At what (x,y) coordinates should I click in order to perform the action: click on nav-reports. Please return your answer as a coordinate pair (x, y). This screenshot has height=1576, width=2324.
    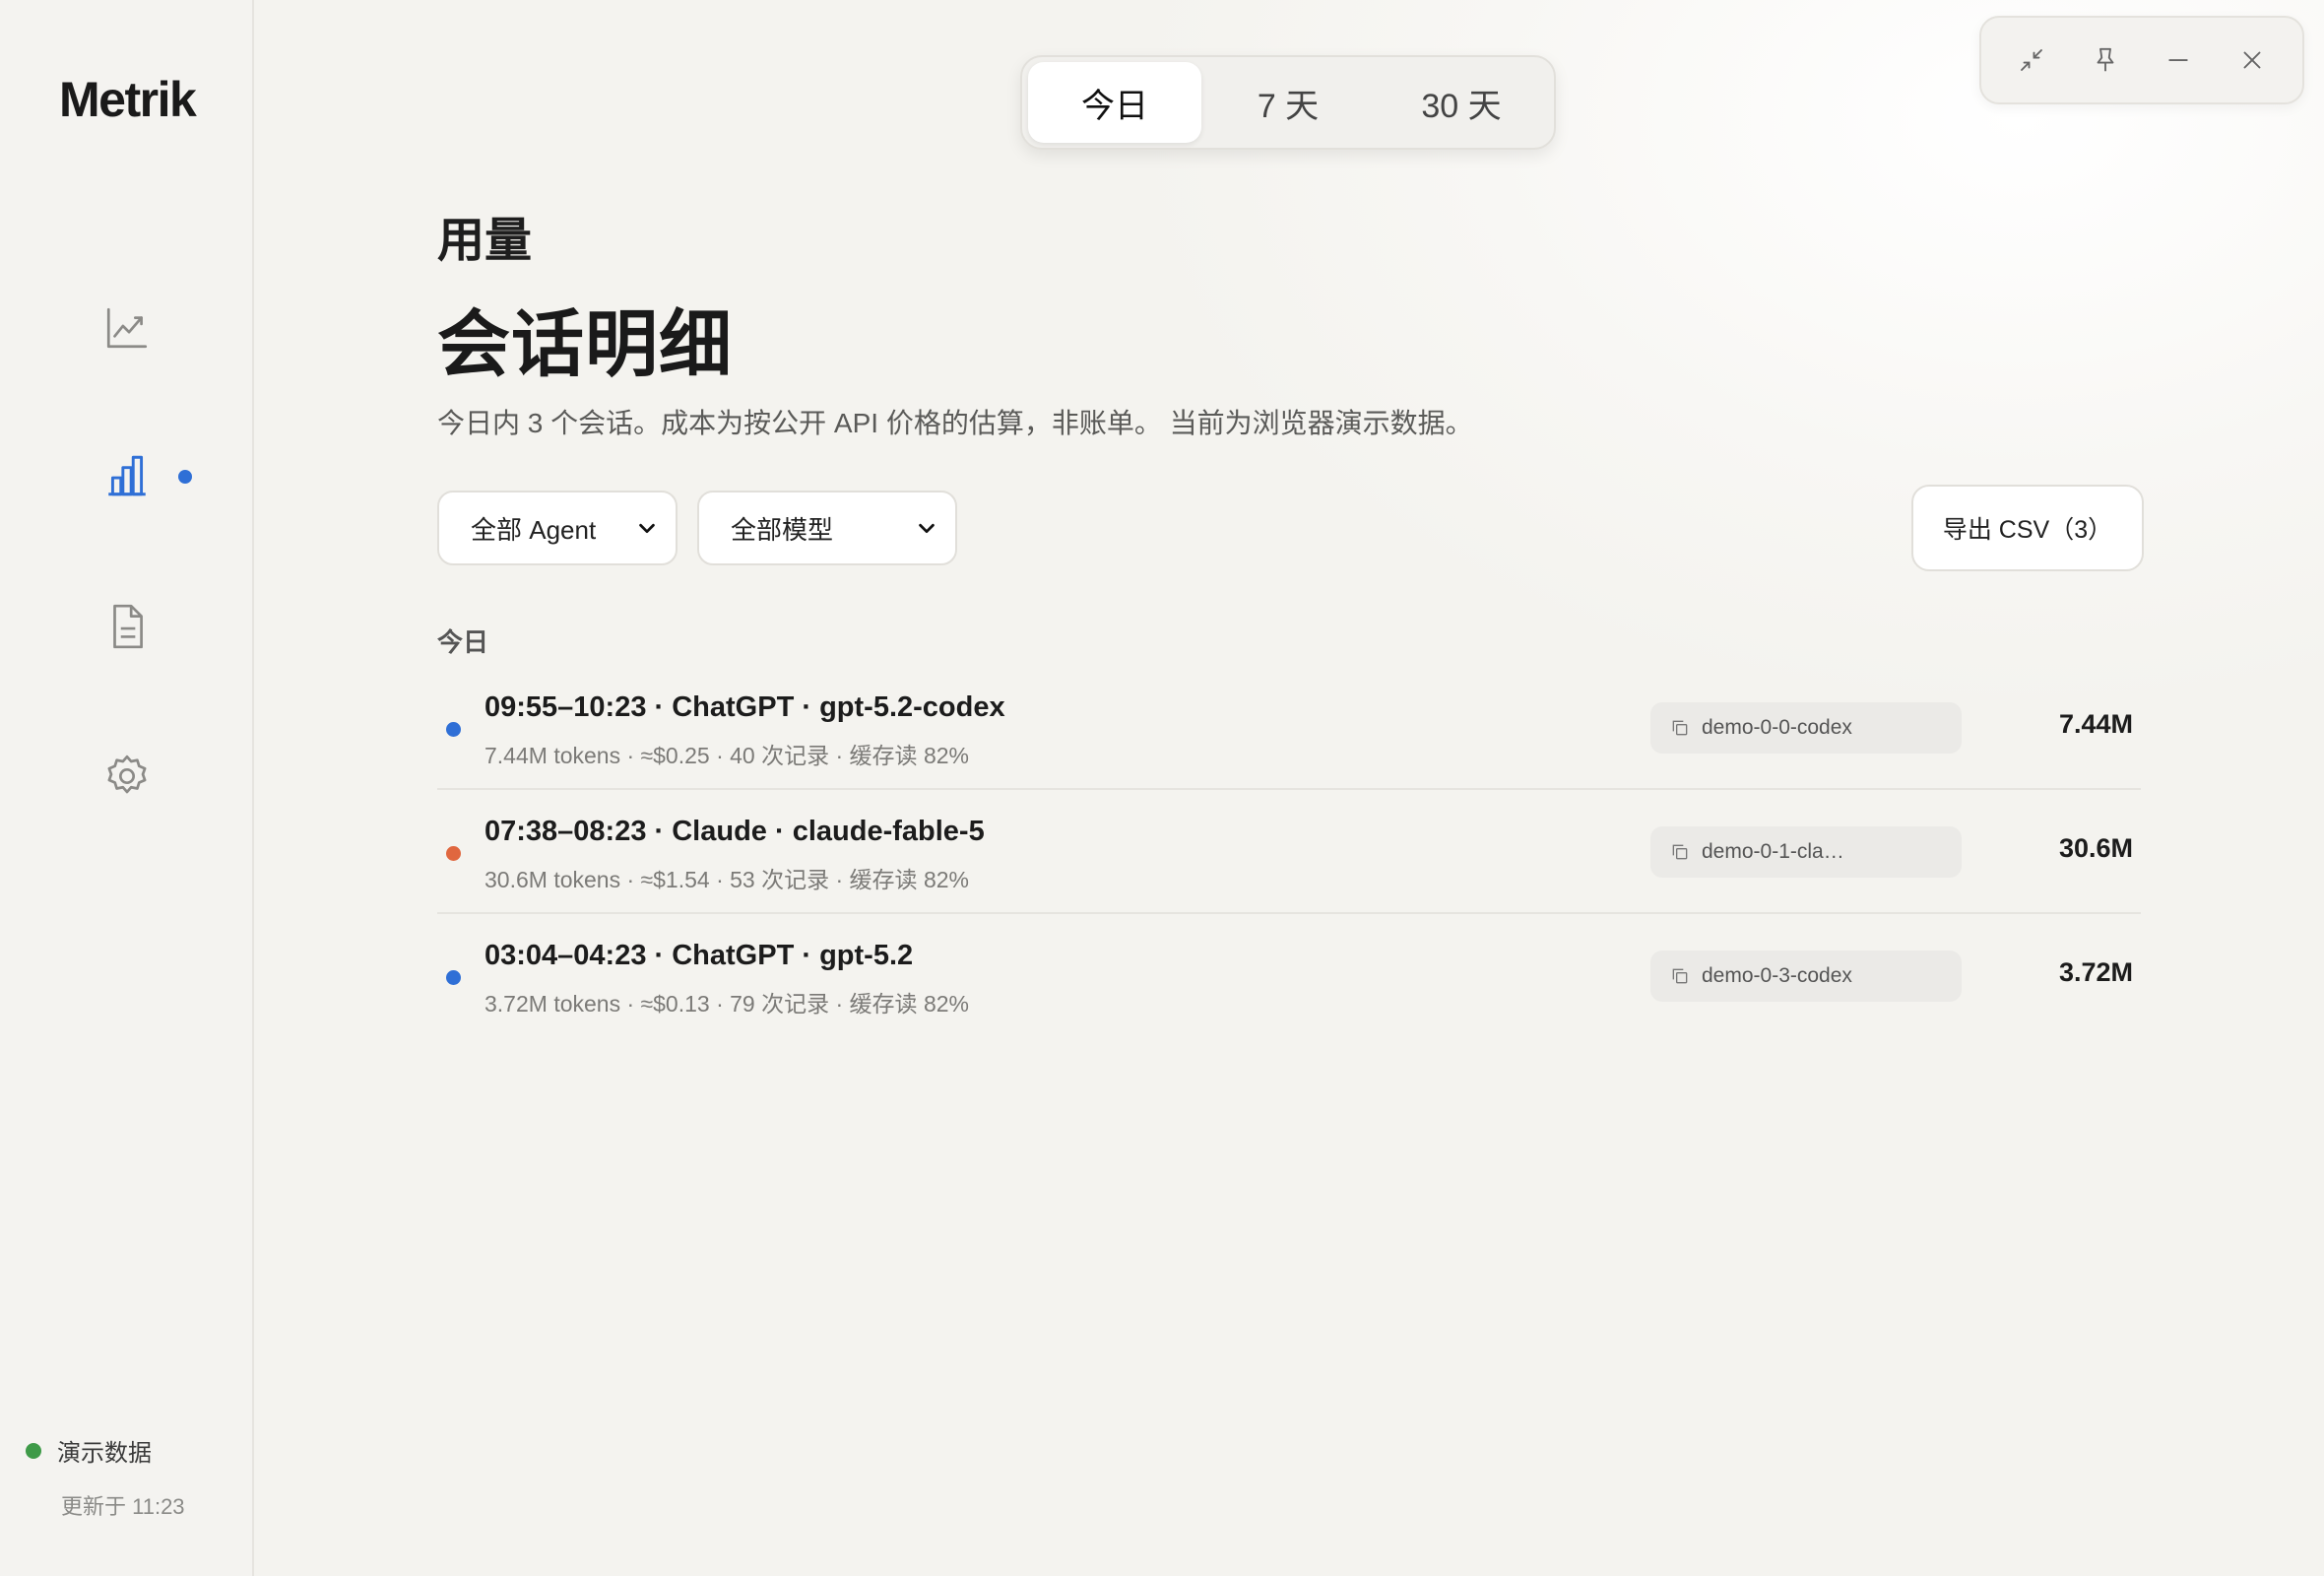
    Looking at the image, I should click on (127, 626).